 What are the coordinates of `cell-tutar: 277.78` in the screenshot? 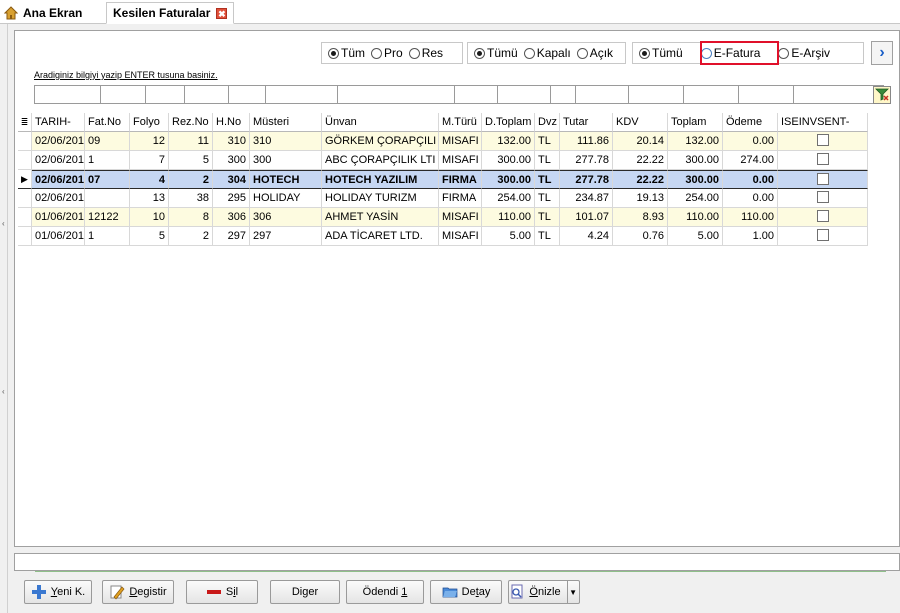 It's located at (586, 160).